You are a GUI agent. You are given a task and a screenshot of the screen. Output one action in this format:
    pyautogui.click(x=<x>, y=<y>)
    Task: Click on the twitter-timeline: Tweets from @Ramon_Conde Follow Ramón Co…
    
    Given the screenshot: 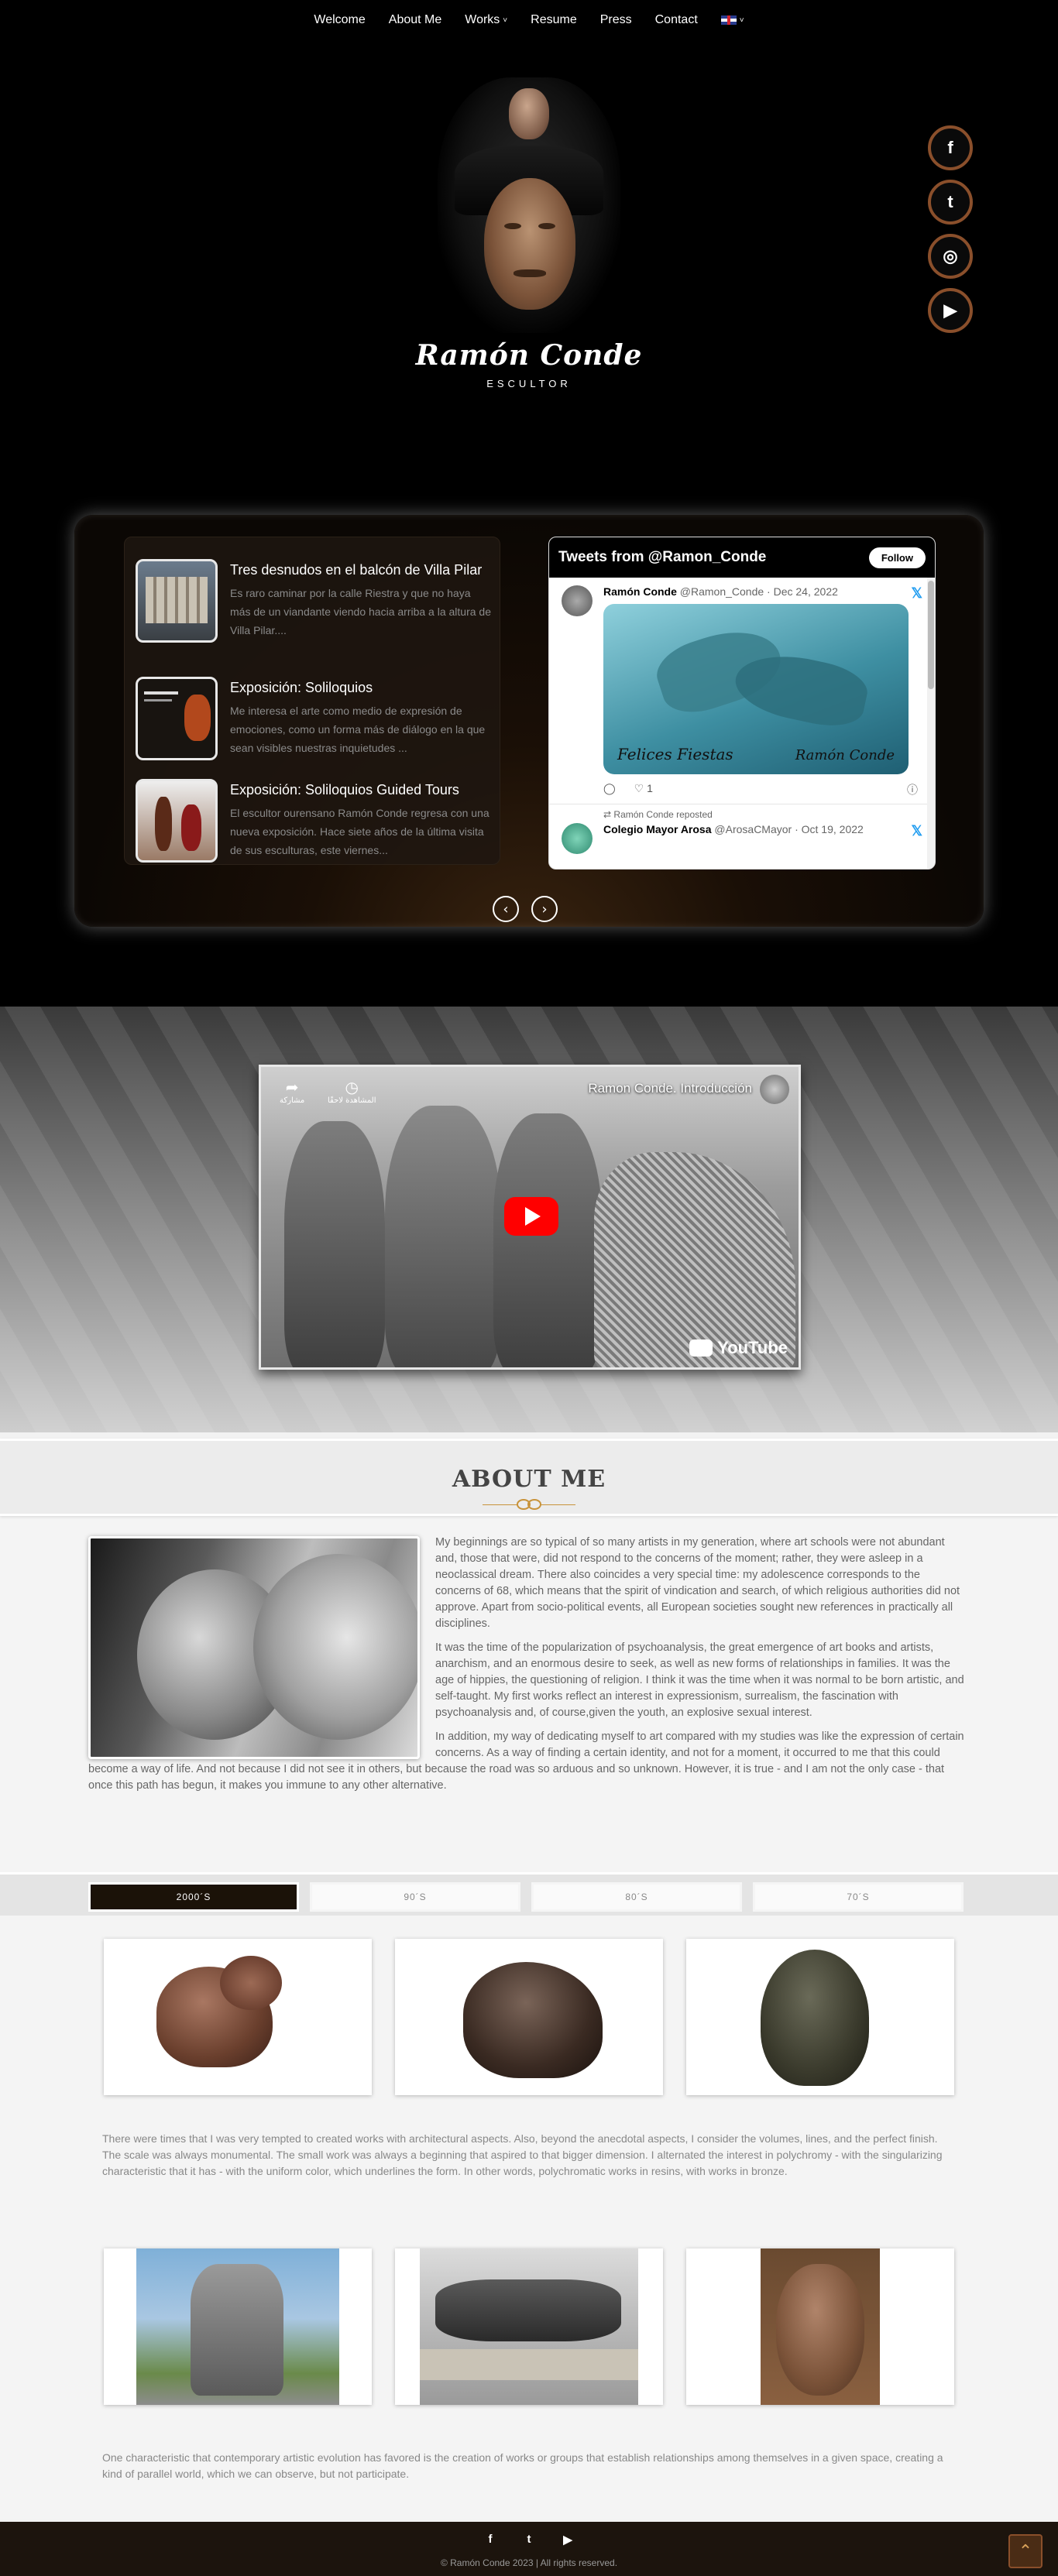 What is the action you would take?
    pyautogui.click(x=742, y=703)
    